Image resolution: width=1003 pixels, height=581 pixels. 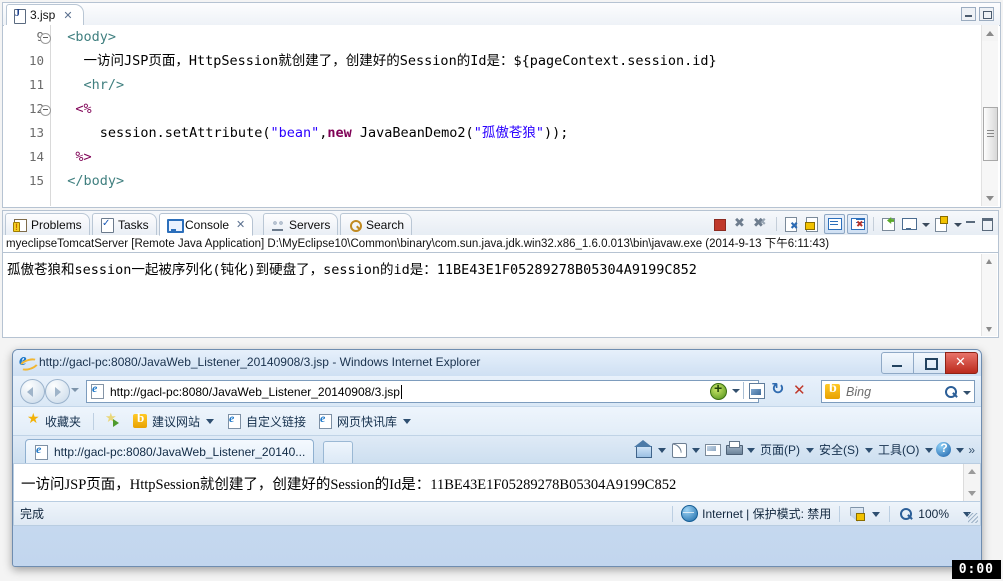 What do you see at coordinates (718, 390) in the screenshot?
I see `accelerator-icon` at bounding box center [718, 390].